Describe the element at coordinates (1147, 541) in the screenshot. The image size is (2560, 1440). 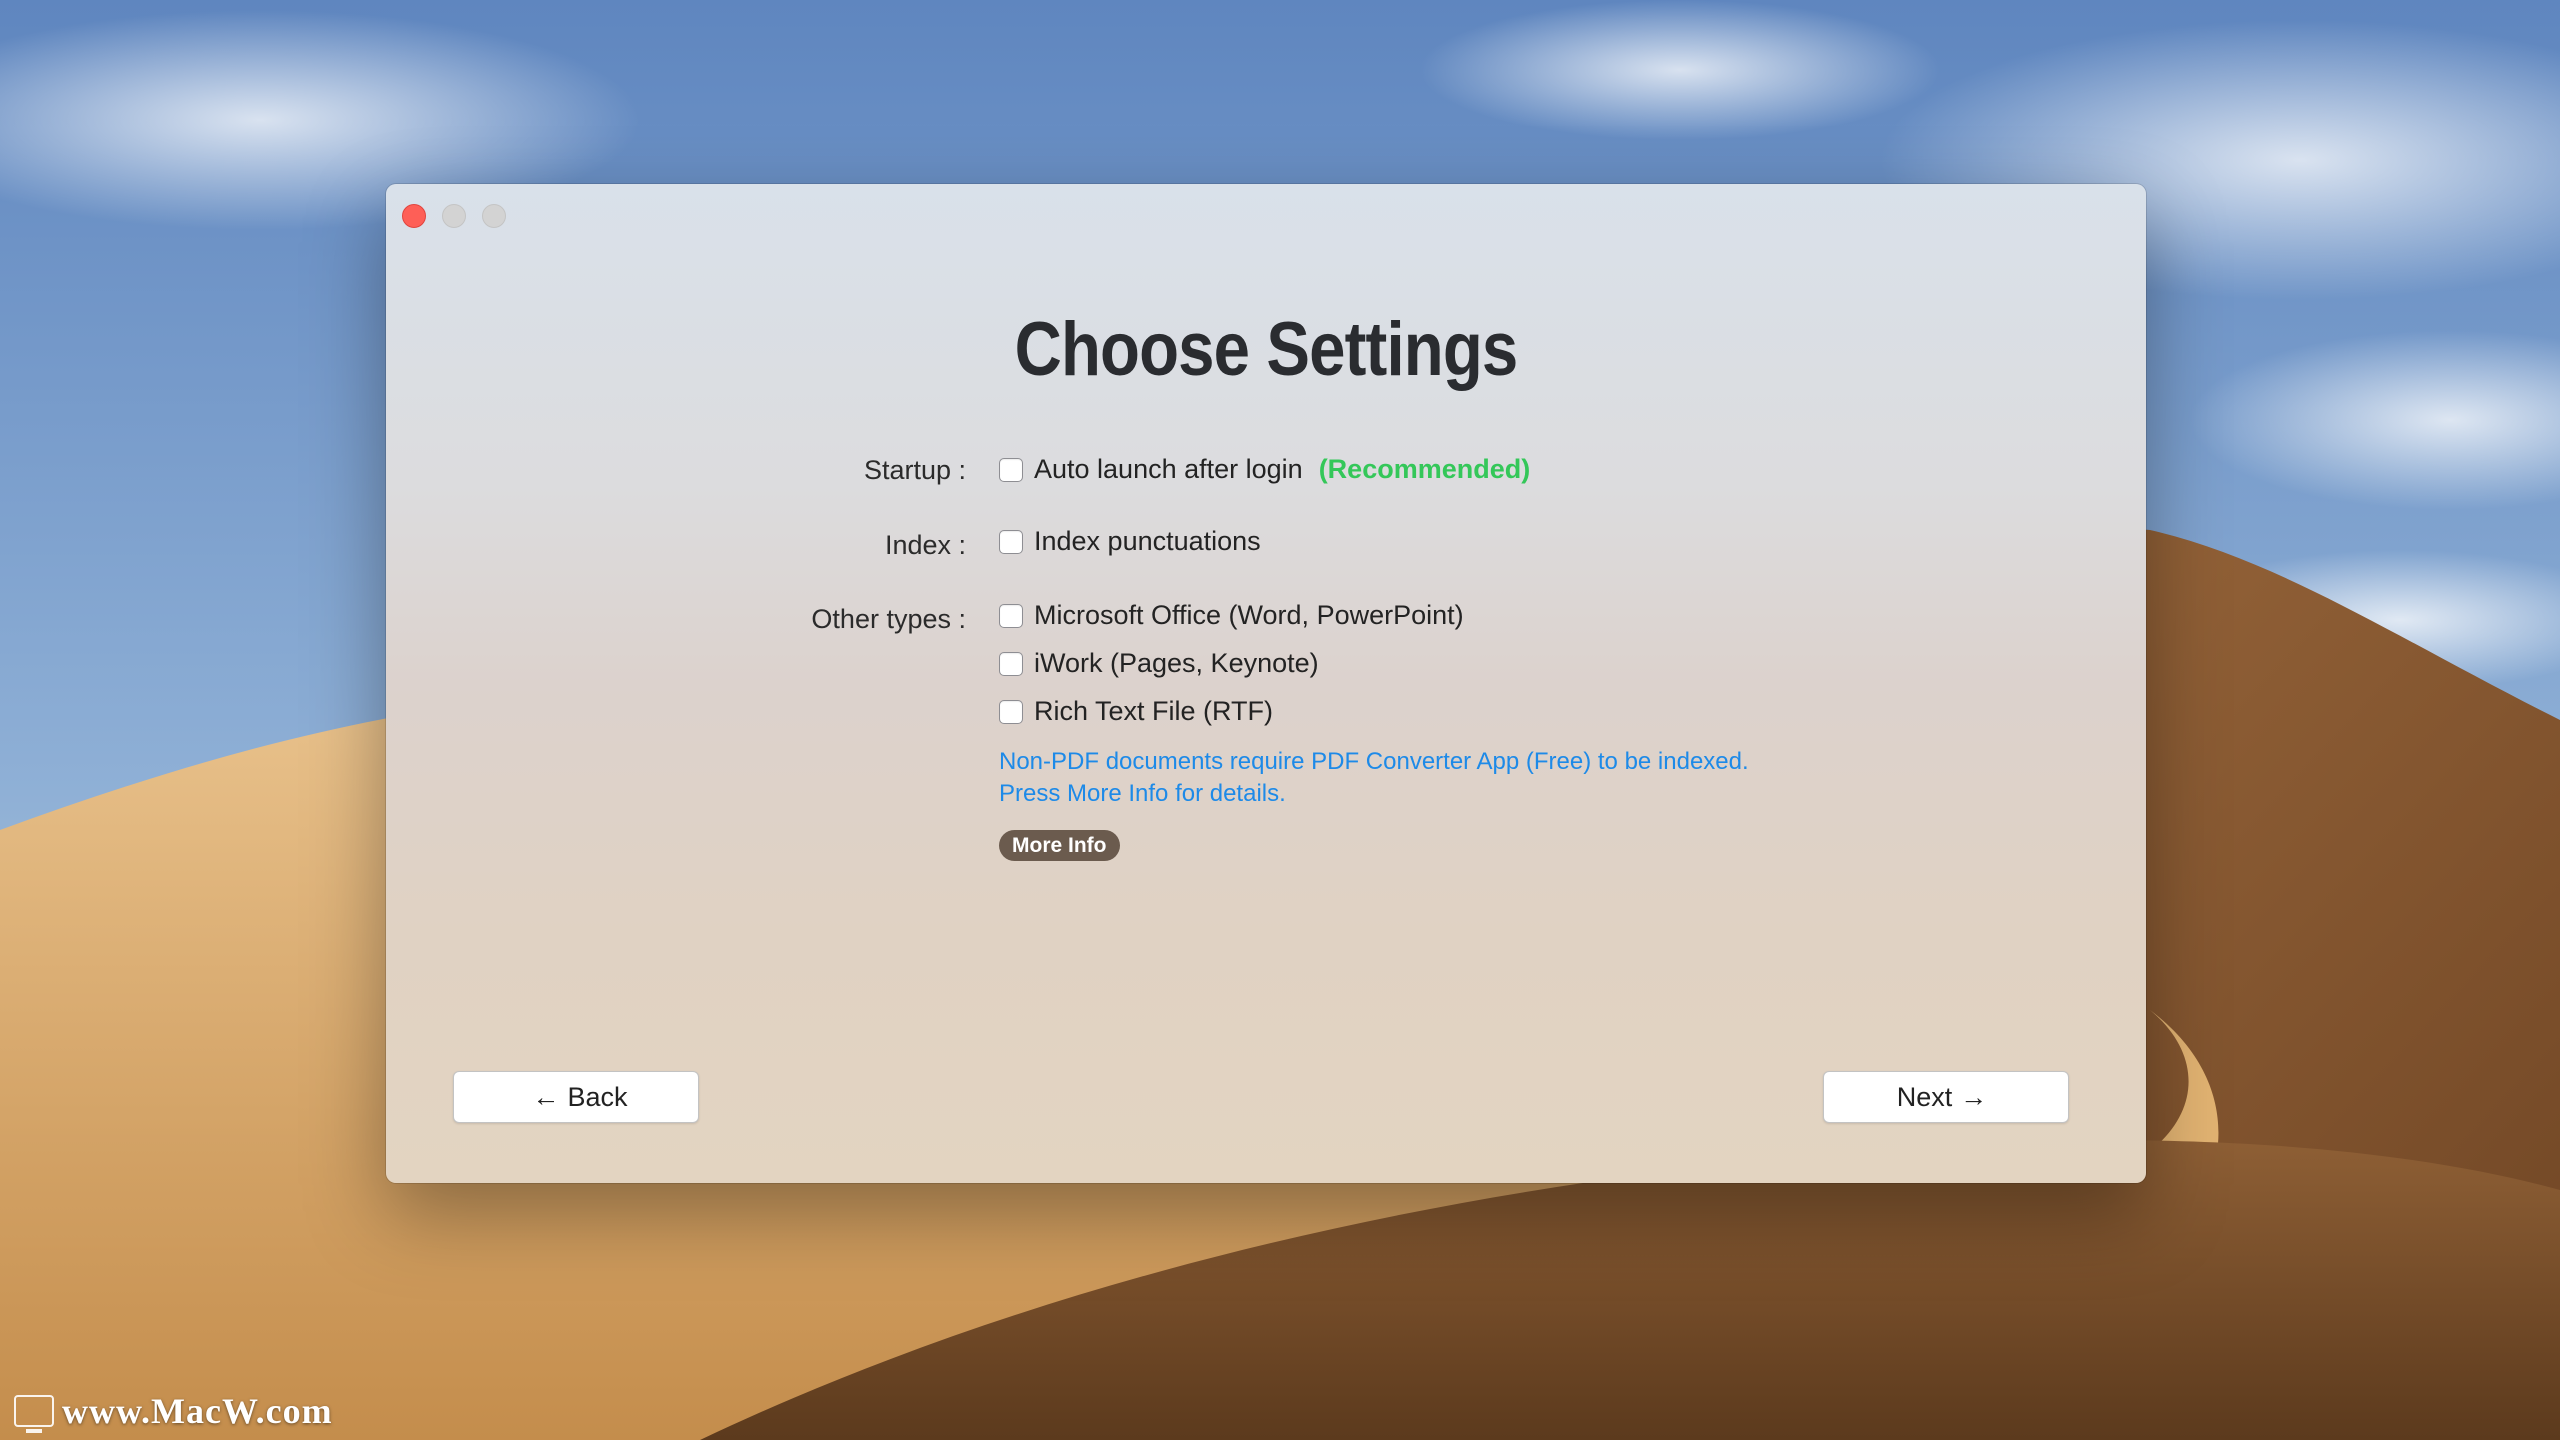
I see `index-punctuations-label: Index punctuations` at that location.